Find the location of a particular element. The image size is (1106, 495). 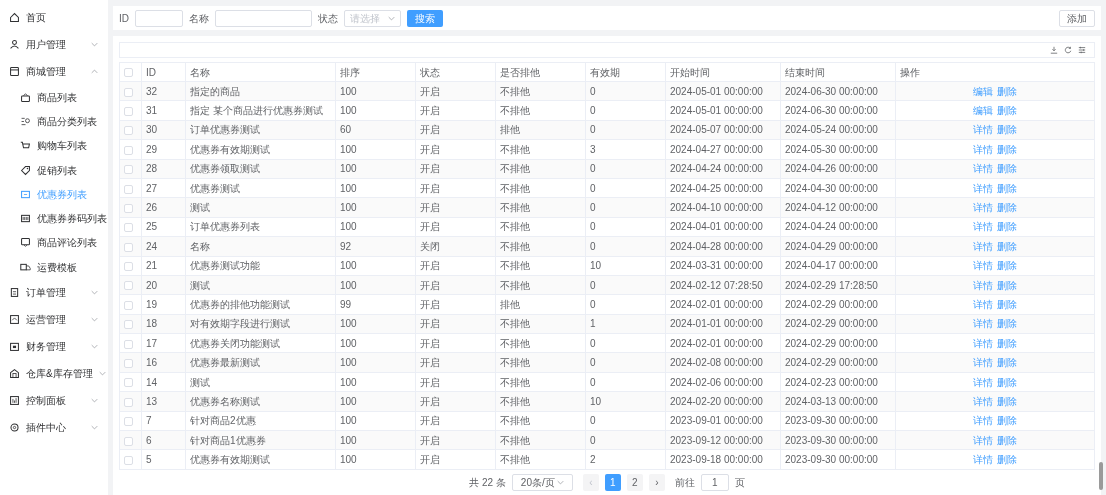

next-page-button: › is located at coordinates (656, 482).